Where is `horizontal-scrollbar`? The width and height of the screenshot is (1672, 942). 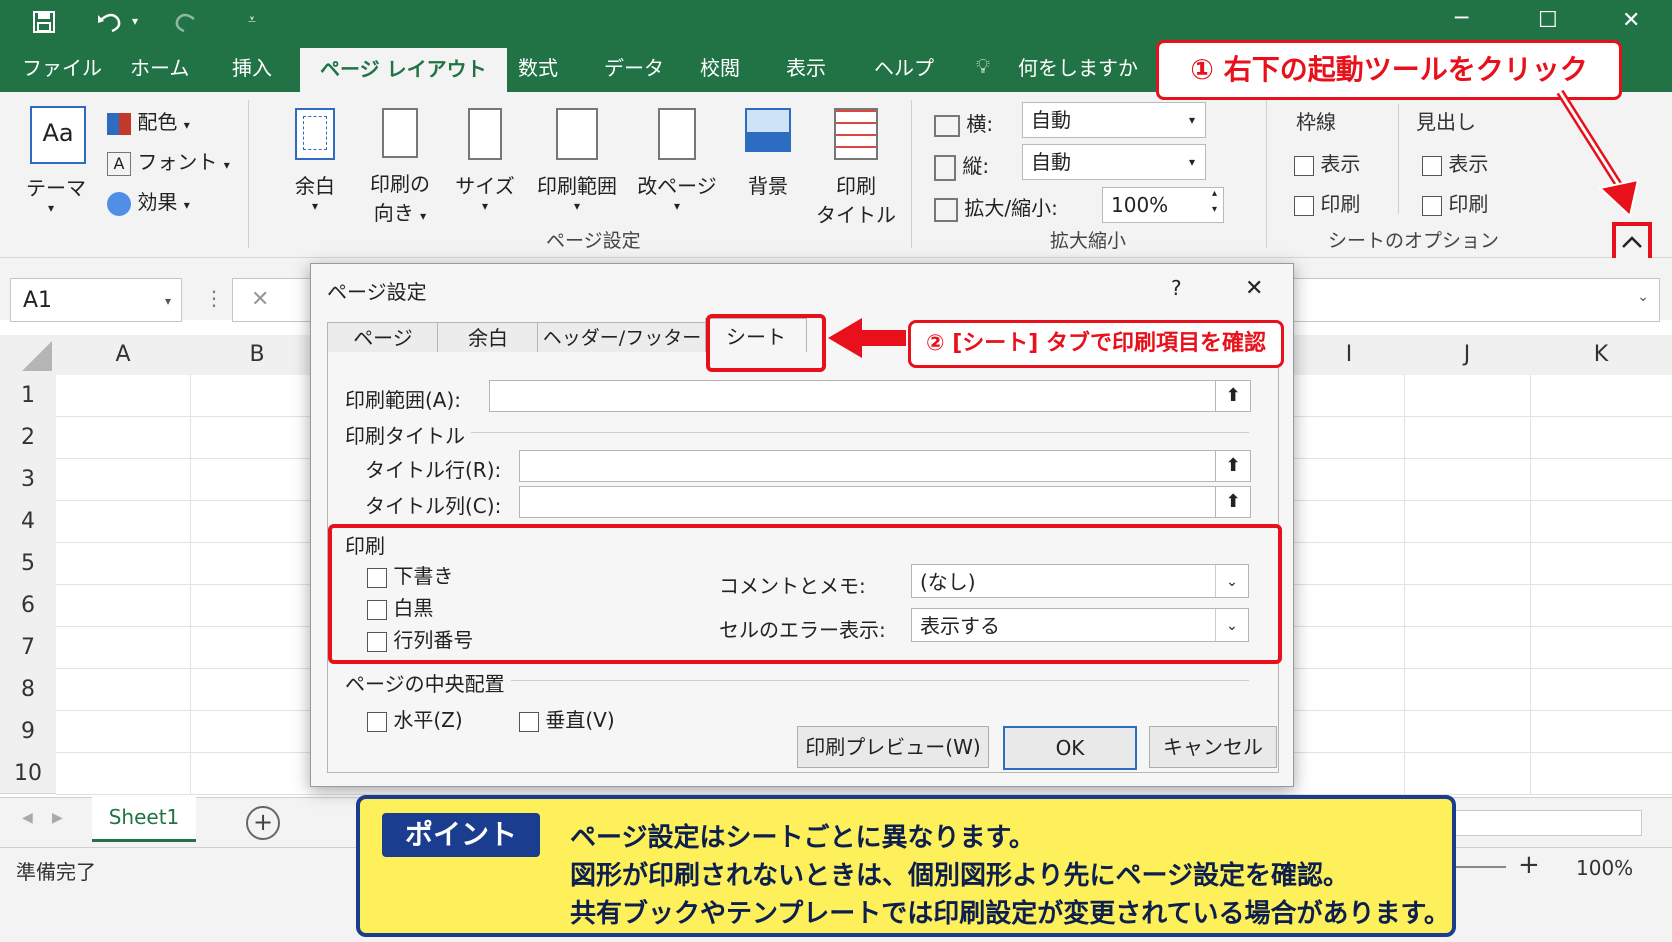 horizontal-scrollbar is located at coordinates (1548, 823).